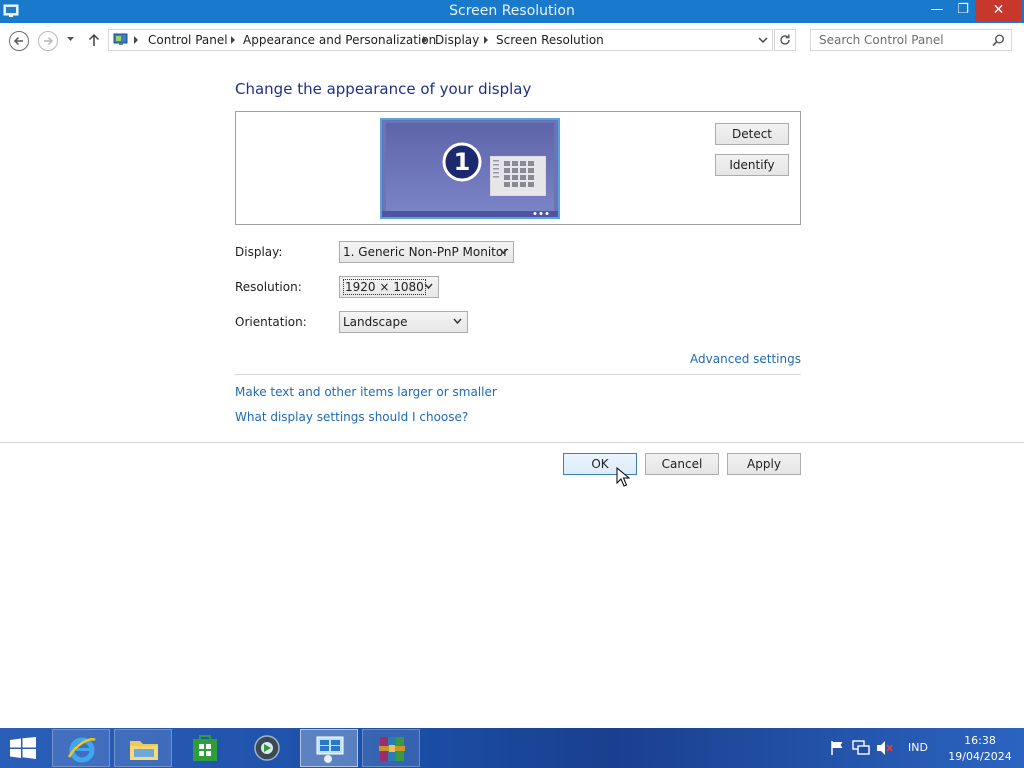  Describe the element at coordinates (745, 359) in the screenshot. I see `advanced-settings-link: Advanced settings` at that location.